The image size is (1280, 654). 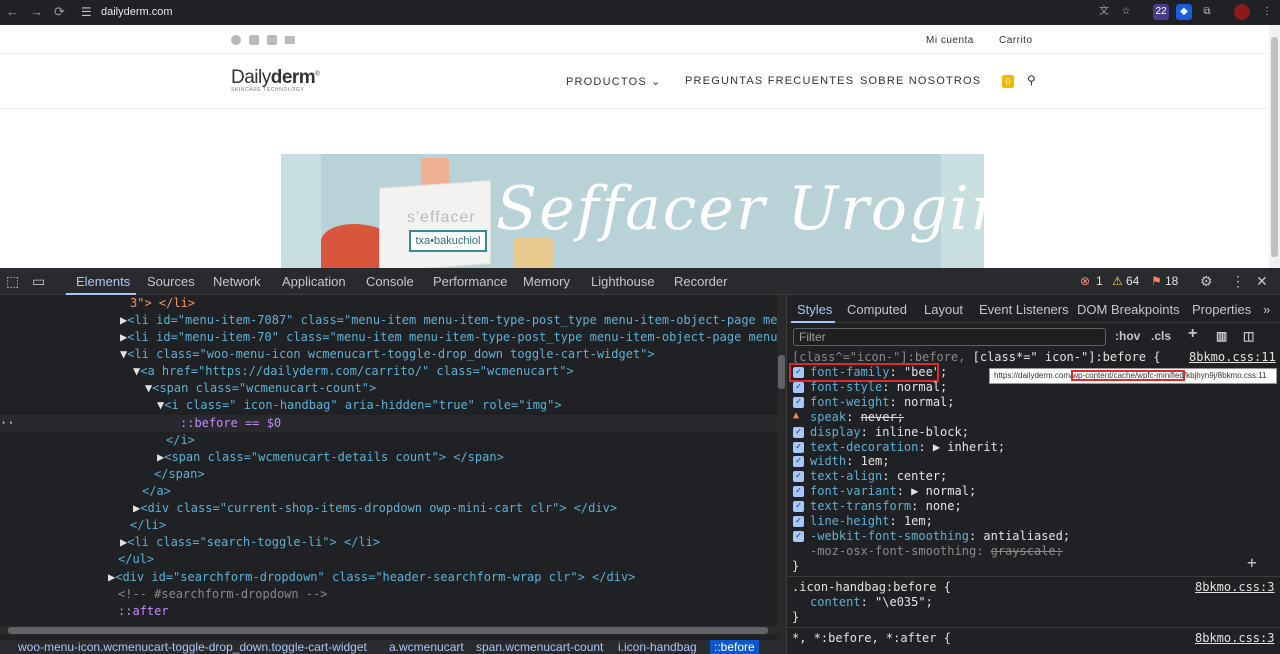 What do you see at coordinates (871, 602) in the screenshot?
I see `css-property: content: "\e035";` at bounding box center [871, 602].